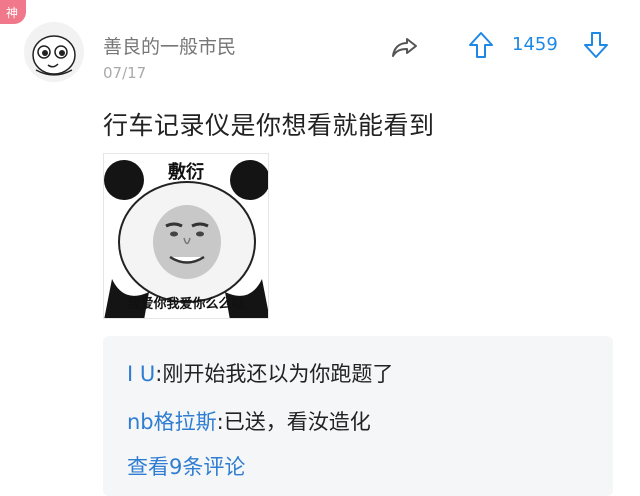  Describe the element at coordinates (186, 466) in the screenshot. I see `view-more-comments-link: 查看9条评论` at that location.